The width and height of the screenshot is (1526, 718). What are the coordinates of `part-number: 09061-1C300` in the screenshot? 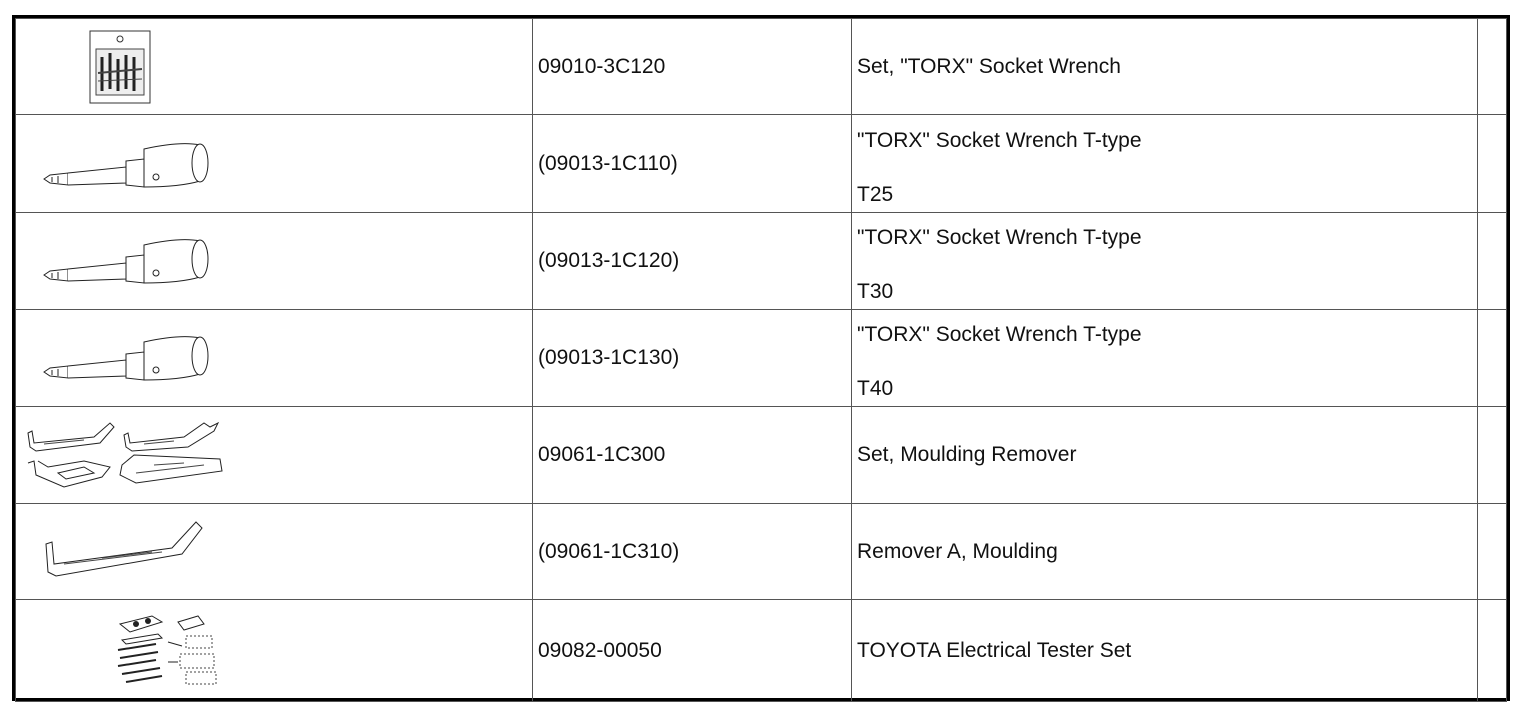 It's located at (692, 455).